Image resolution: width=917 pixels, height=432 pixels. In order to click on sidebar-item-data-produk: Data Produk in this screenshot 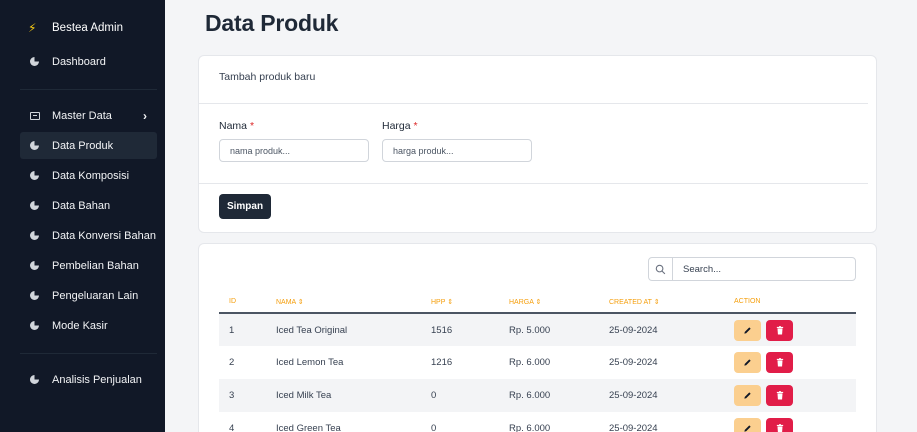, I will do `click(88, 145)`.